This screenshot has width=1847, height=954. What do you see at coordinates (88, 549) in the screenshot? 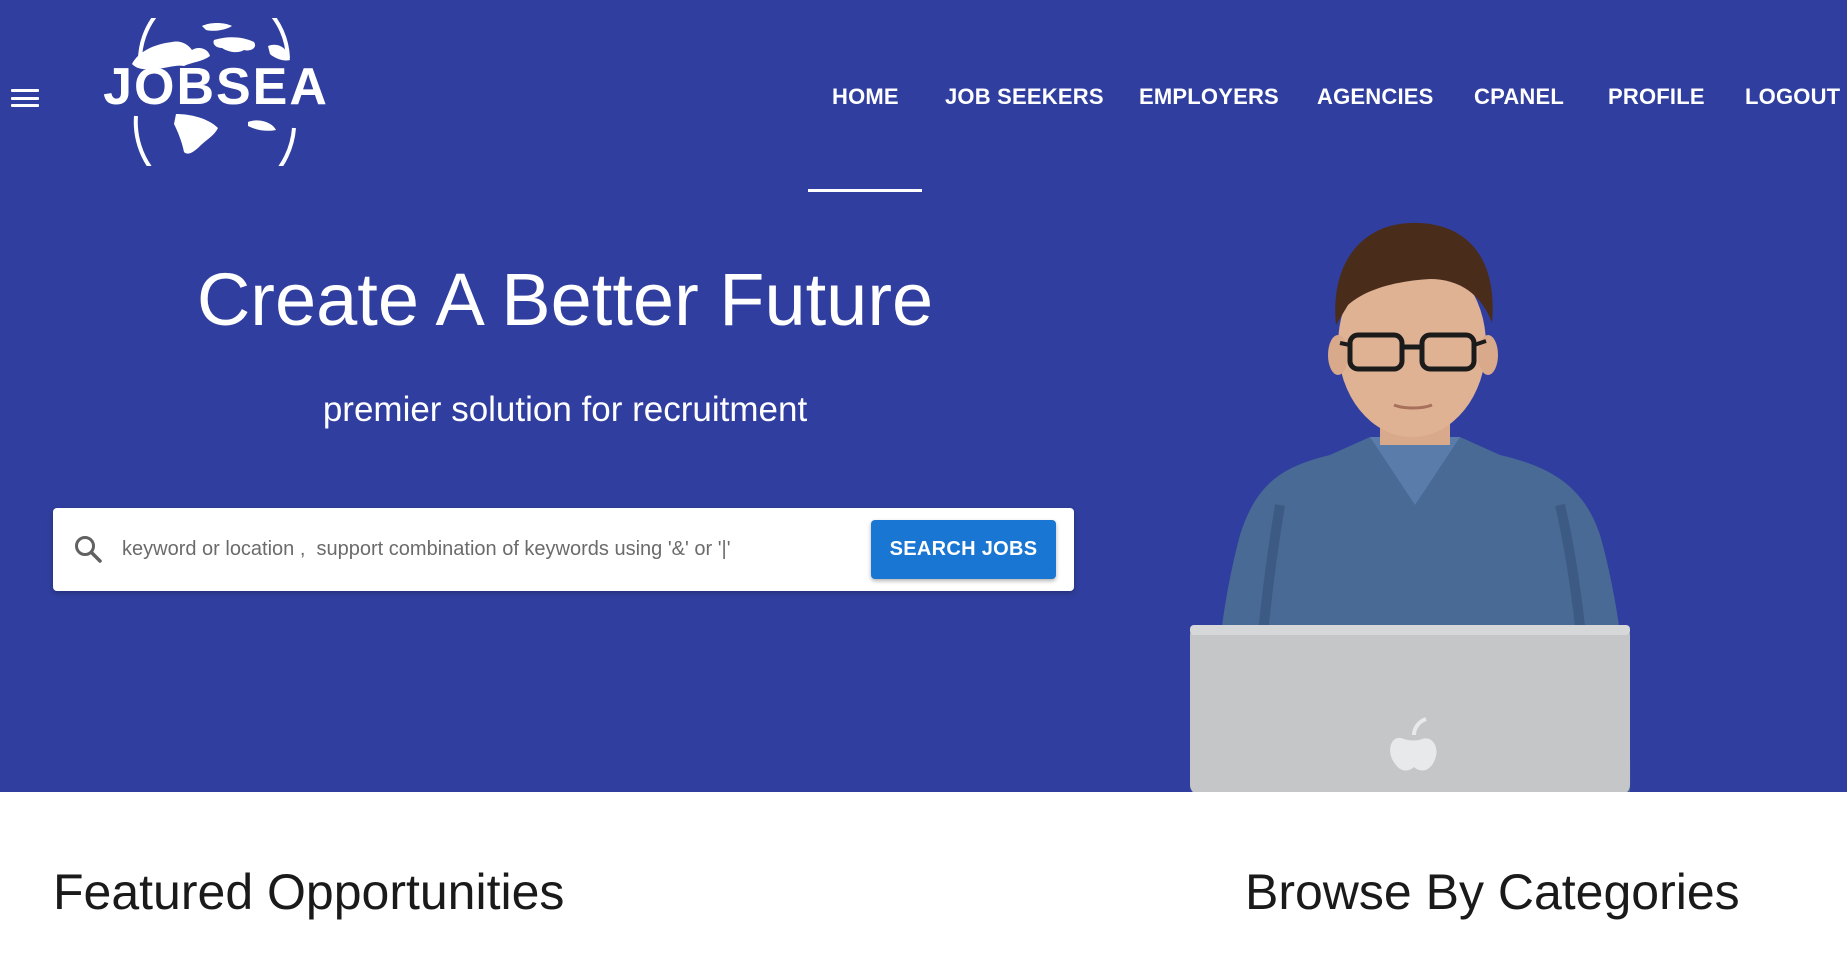
I see `search-icon` at bounding box center [88, 549].